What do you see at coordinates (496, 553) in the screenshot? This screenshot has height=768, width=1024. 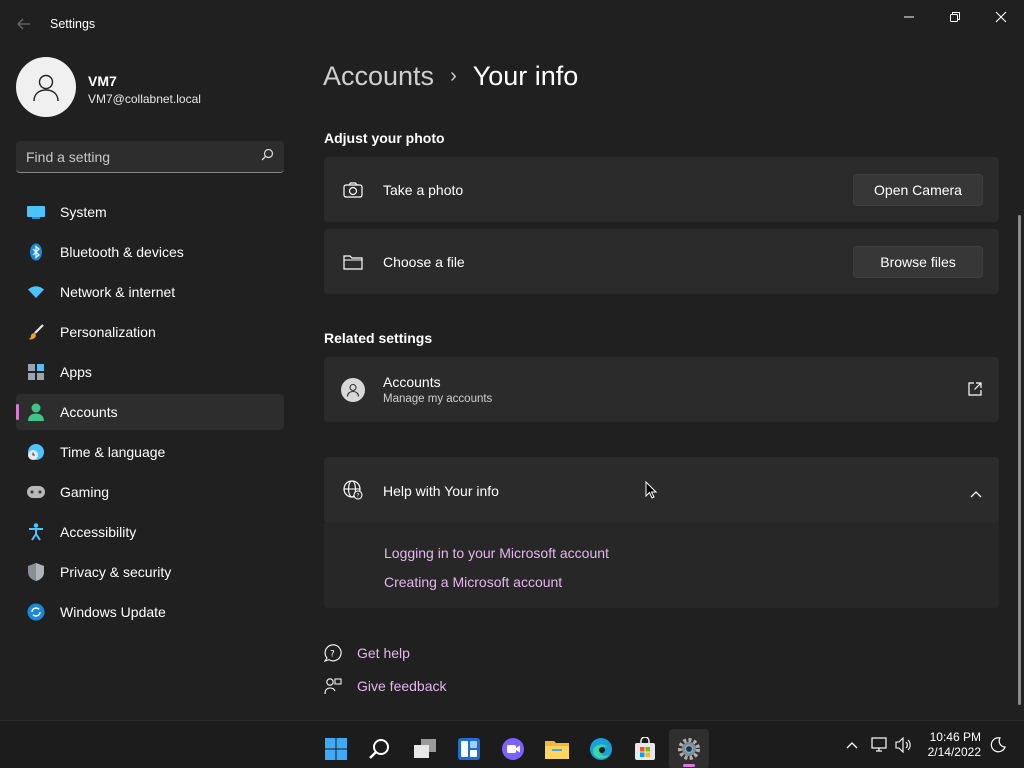 I see `help-link-logging-in: Logging in to your Microsoft account` at bounding box center [496, 553].